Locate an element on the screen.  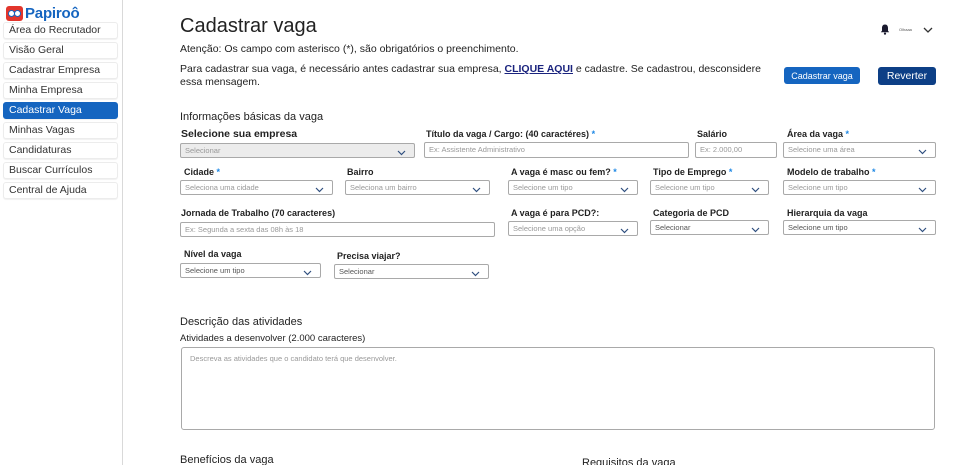
bell-icon is located at coordinates (885, 29).